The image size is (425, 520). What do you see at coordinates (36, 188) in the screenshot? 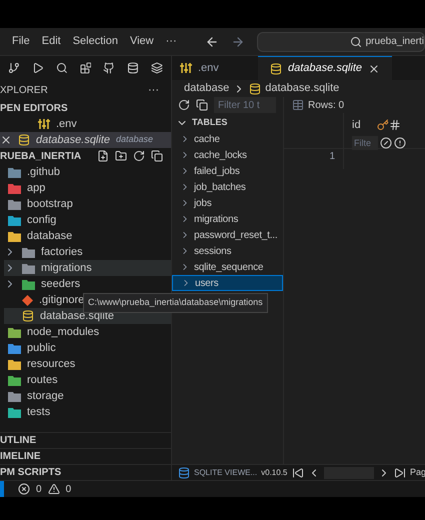
I see `file-name: app` at bounding box center [36, 188].